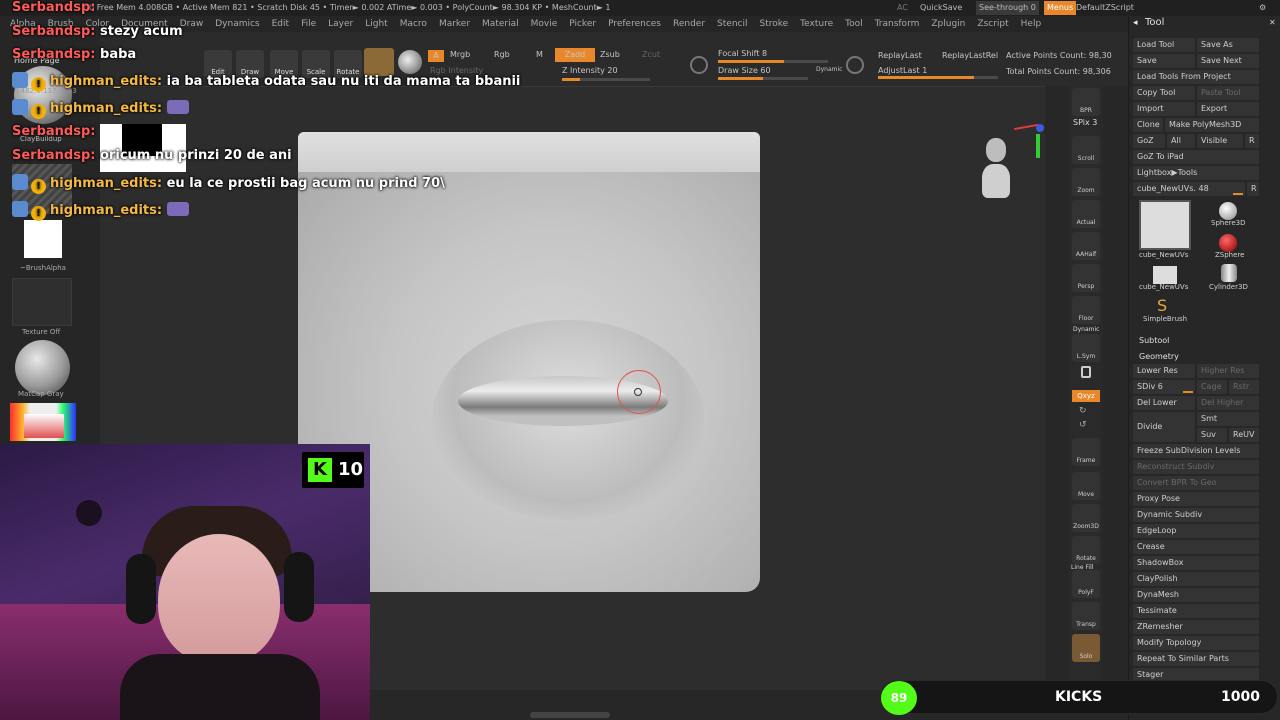 Image resolution: width=1280 pixels, height=720 pixels. Describe the element at coordinates (539, 54) in the screenshot. I see `m-button: M` at that location.